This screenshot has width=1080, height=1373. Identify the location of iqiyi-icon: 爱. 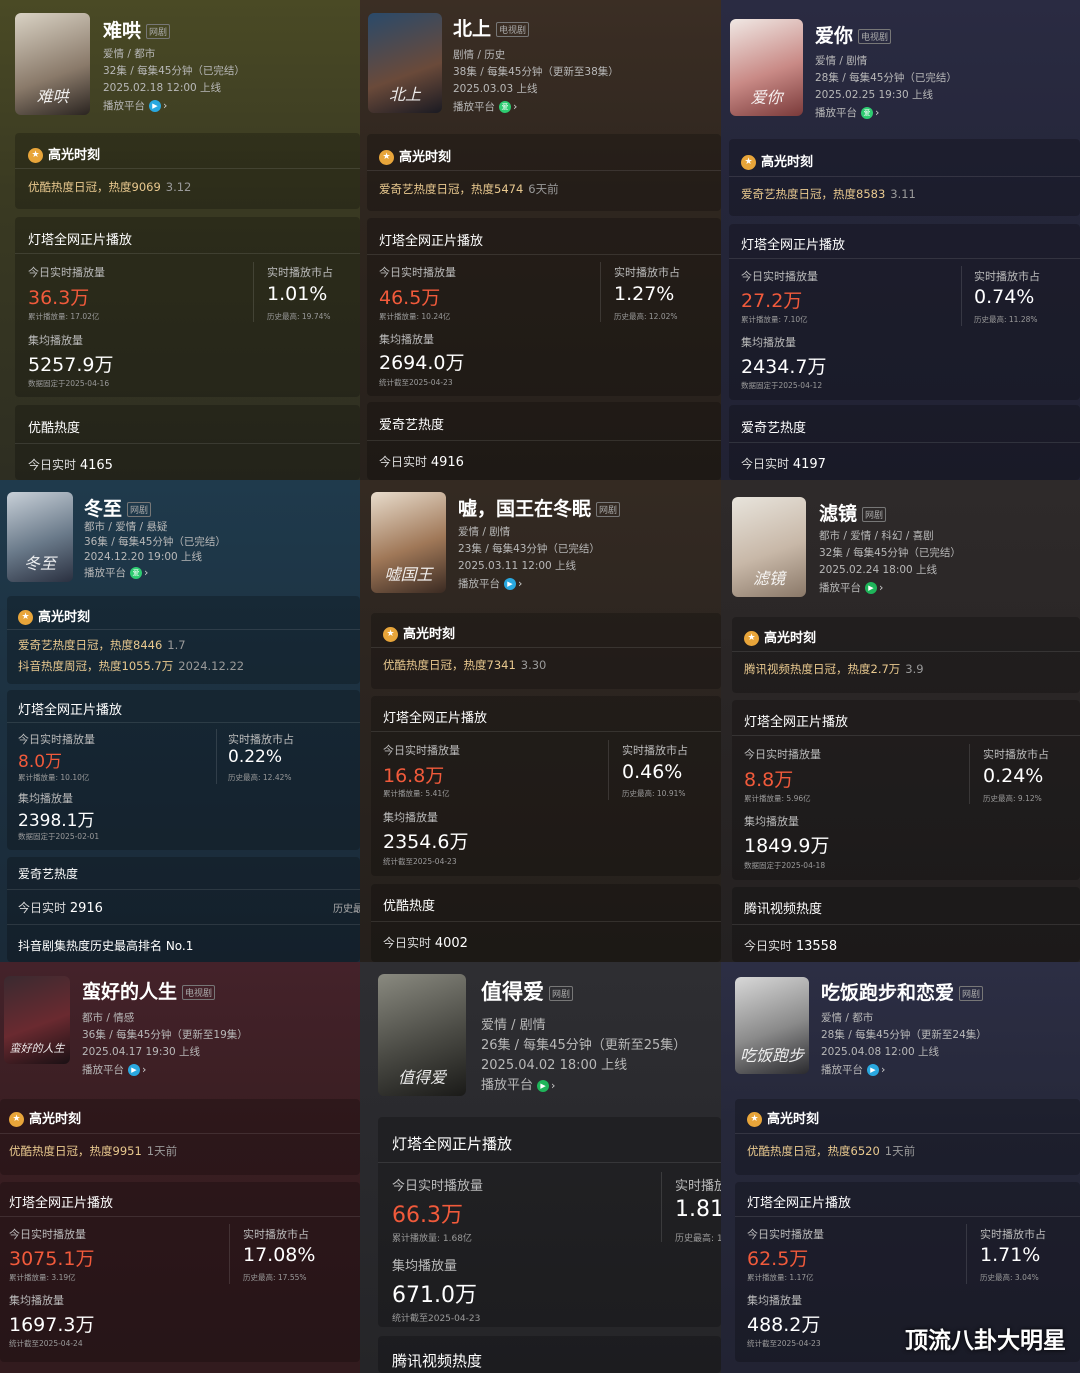
(505, 107).